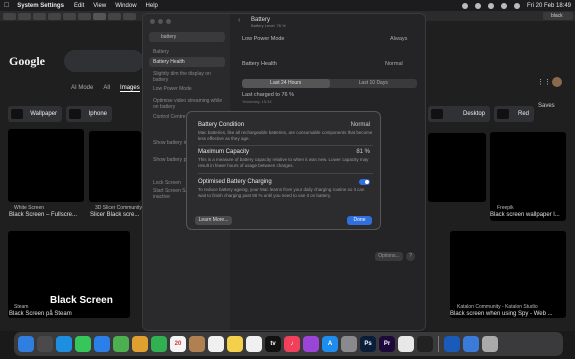 This screenshot has width=575, height=359. What do you see at coordinates (125, 6) in the screenshot?
I see `menu-window: Window` at bounding box center [125, 6].